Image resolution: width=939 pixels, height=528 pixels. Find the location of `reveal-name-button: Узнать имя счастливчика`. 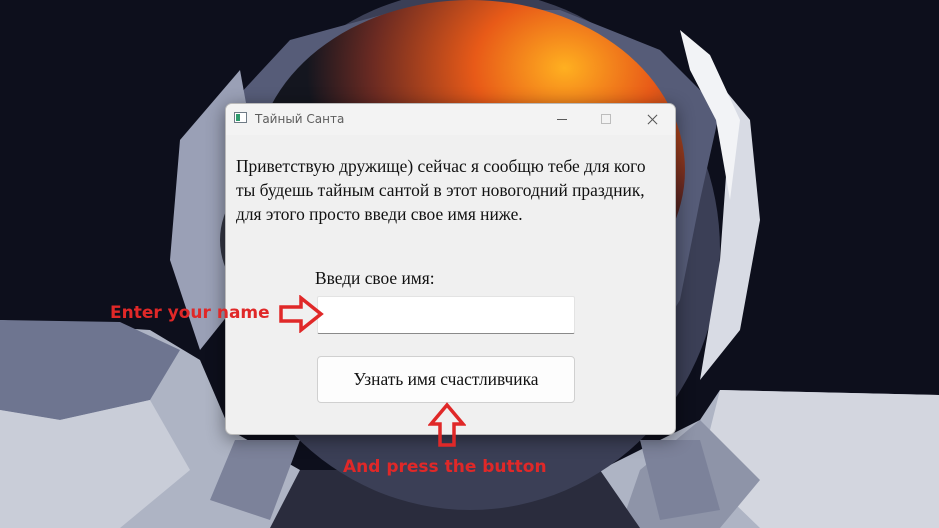

reveal-name-button: Узнать имя счастливчика is located at coordinates (446, 379).